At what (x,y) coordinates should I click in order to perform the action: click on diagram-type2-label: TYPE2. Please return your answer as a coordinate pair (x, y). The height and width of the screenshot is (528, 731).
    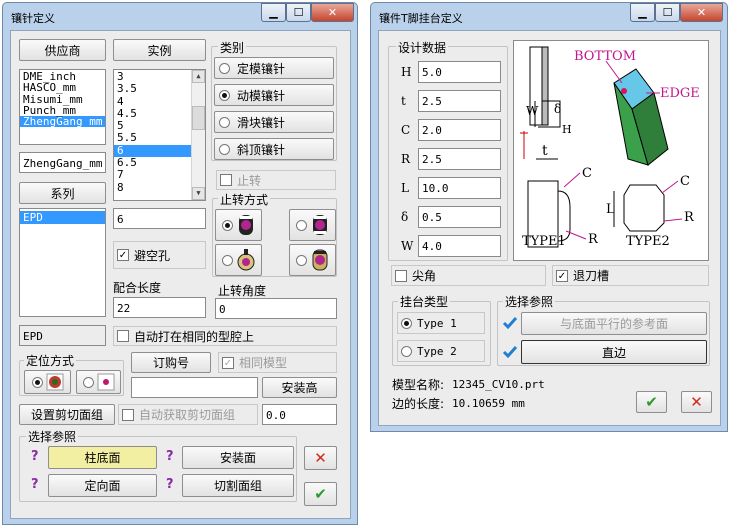
    Looking at the image, I should click on (648, 241).